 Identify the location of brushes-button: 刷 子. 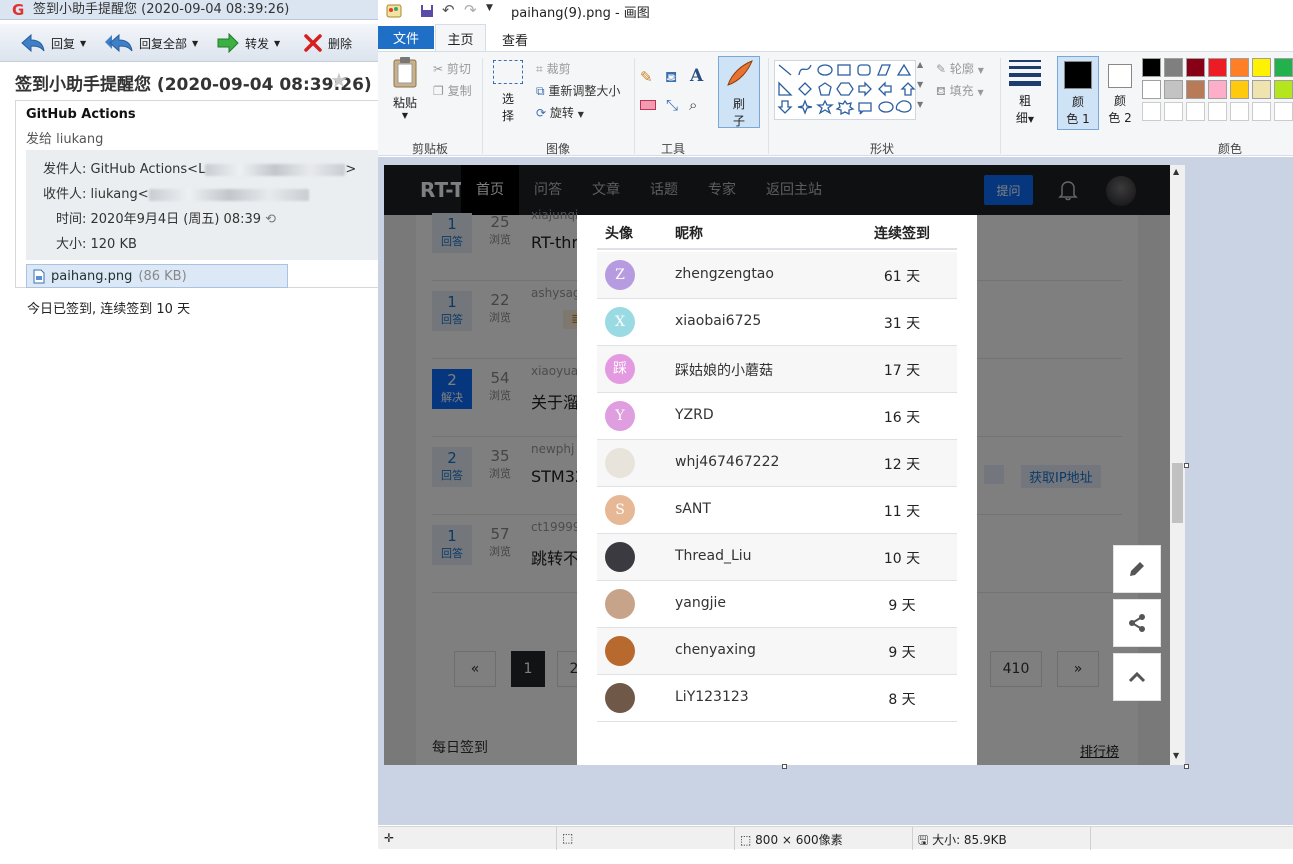
(739, 92).